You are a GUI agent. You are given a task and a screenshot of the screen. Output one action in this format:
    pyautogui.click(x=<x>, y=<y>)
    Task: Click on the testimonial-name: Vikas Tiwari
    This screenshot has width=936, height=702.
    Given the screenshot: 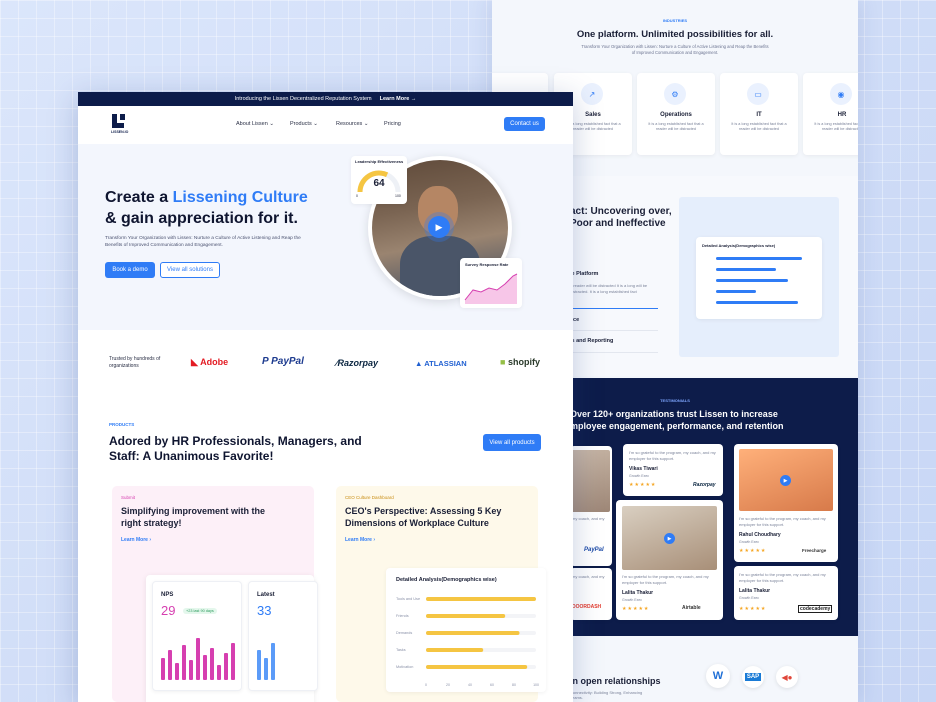 What is the action you would take?
    pyautogui.click(x=643, y=469)
    